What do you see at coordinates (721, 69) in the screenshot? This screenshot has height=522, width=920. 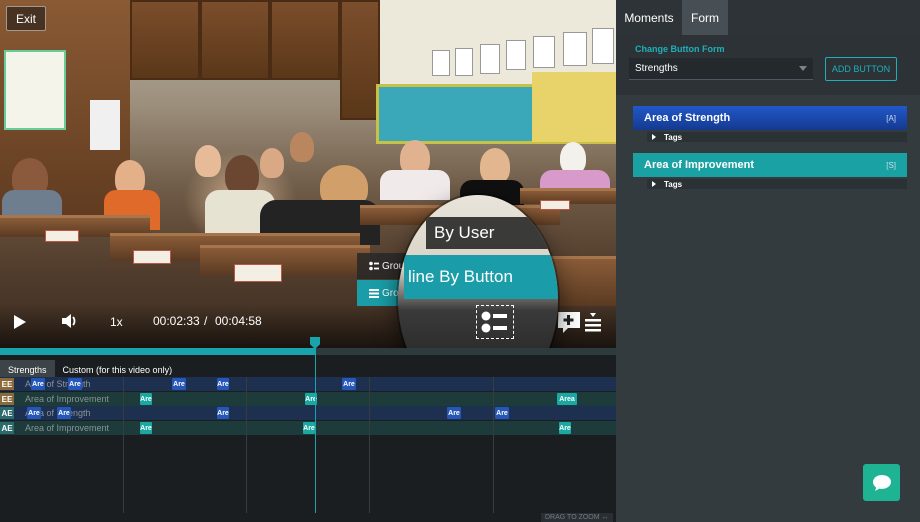 I see `button-form-select: Strengths` at bounding box center [721, 69].